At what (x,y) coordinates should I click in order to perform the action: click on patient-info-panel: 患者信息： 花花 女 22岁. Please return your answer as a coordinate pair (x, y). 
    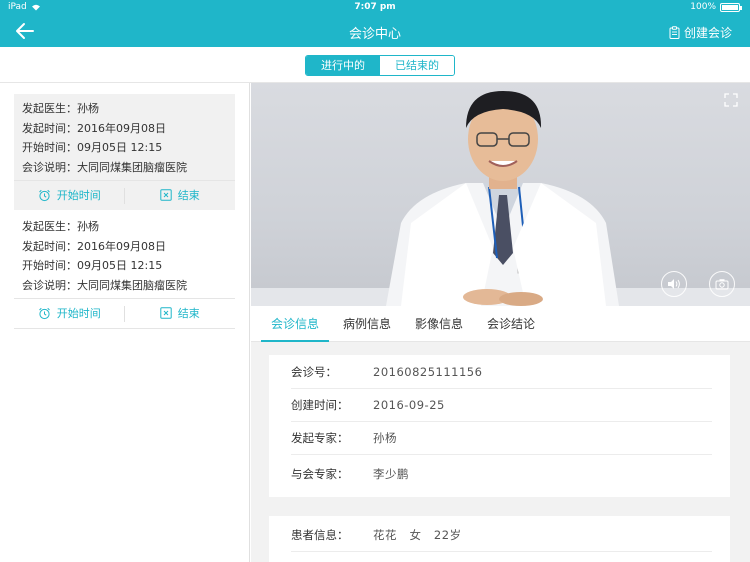
    Looking at the image, I should click on (499, 539).